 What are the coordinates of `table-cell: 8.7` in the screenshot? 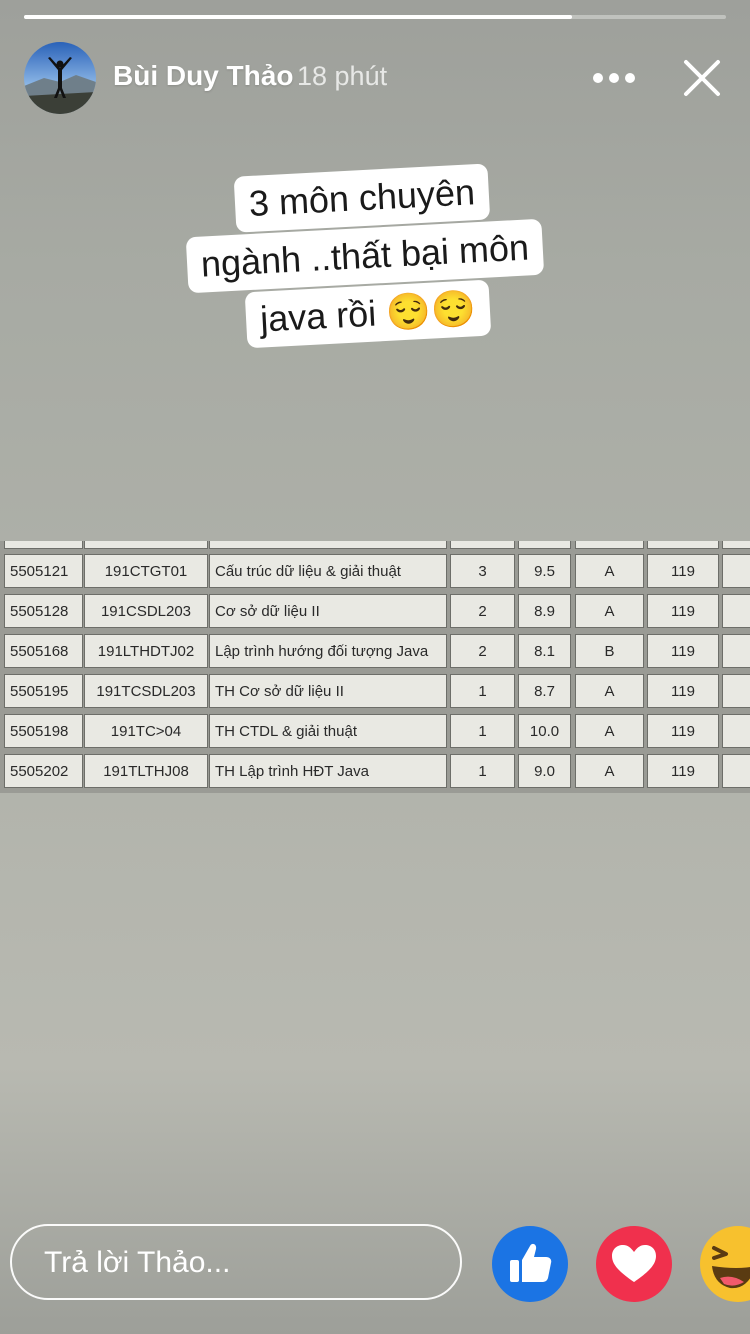 It's located at (544, 691).